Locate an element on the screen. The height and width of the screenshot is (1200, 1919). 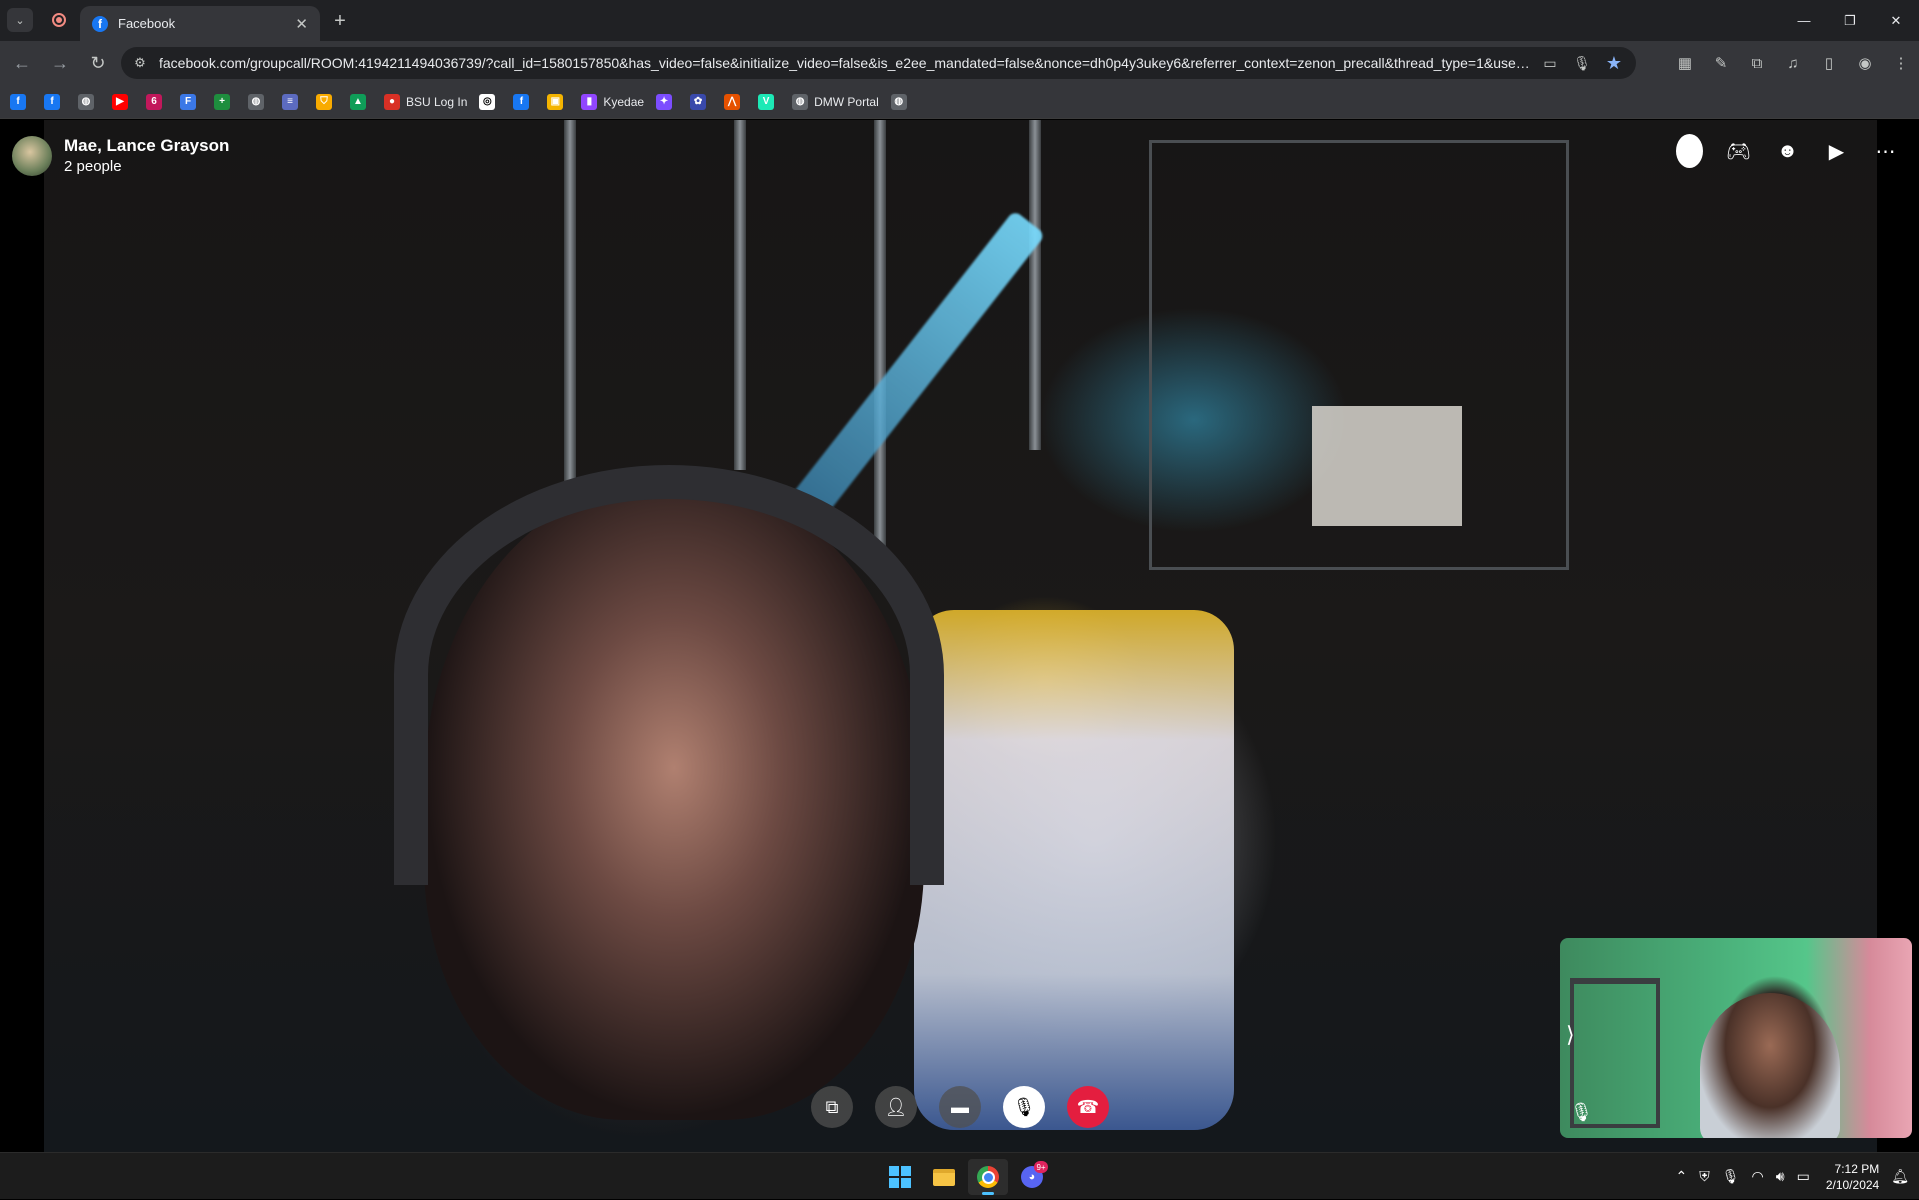
self-view-video: ⟩ 🎙︎ is located at coordinates (1736, 1038).